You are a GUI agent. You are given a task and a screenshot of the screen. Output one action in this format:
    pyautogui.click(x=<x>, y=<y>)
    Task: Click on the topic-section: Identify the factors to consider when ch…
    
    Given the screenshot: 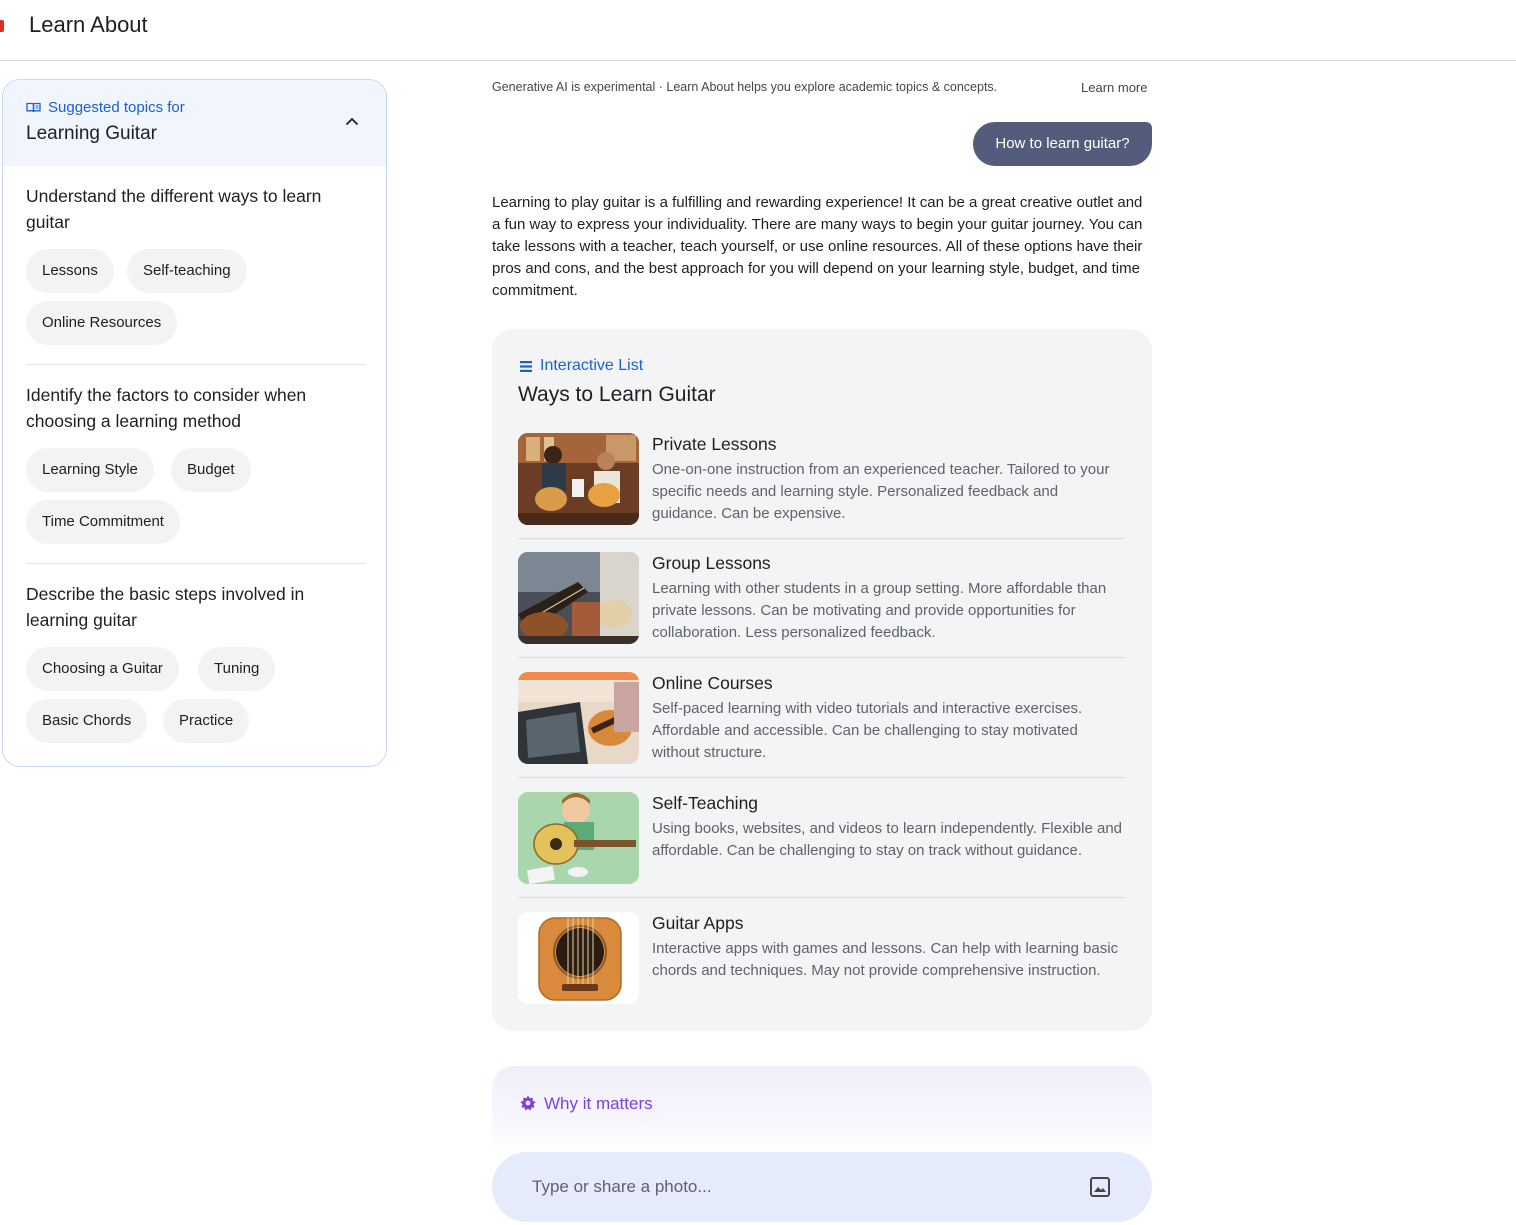 What is the action you would take?
    pyautogui.click(x=196, y=463)
    